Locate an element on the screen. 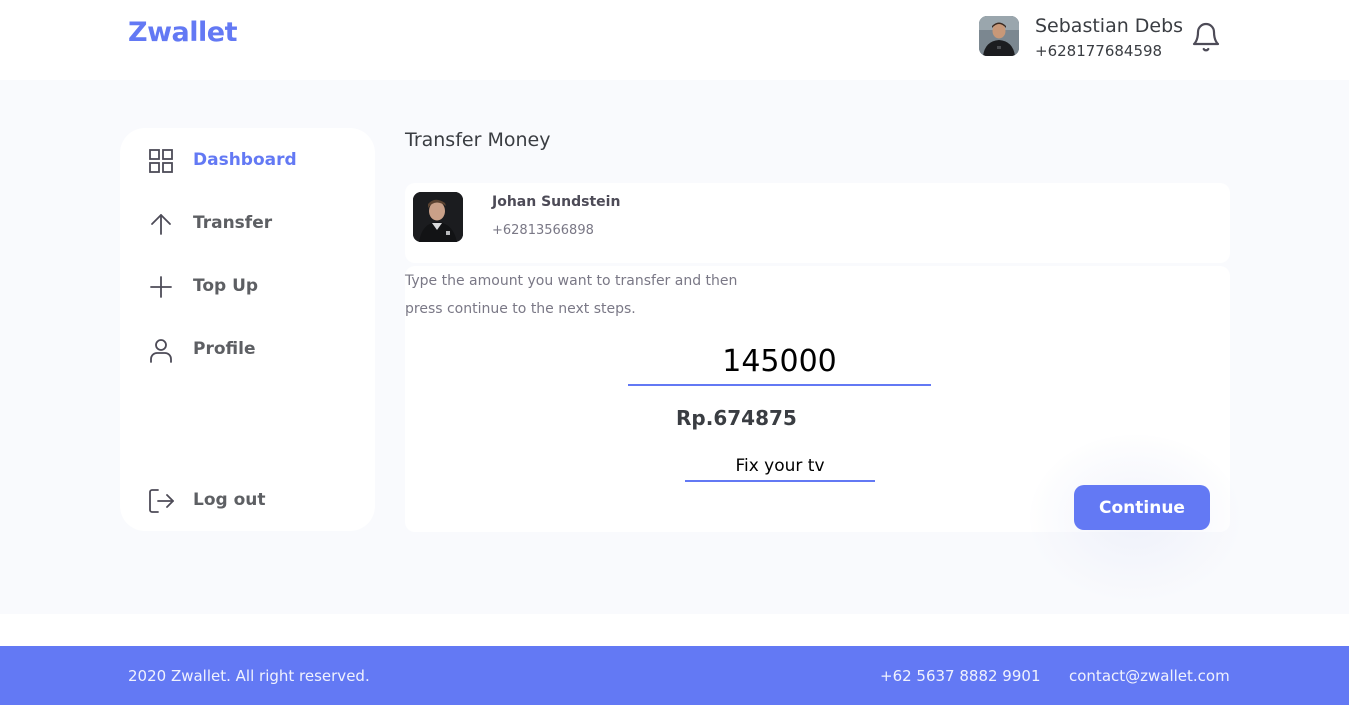  user-avatar is located at coordinates (999, 36).